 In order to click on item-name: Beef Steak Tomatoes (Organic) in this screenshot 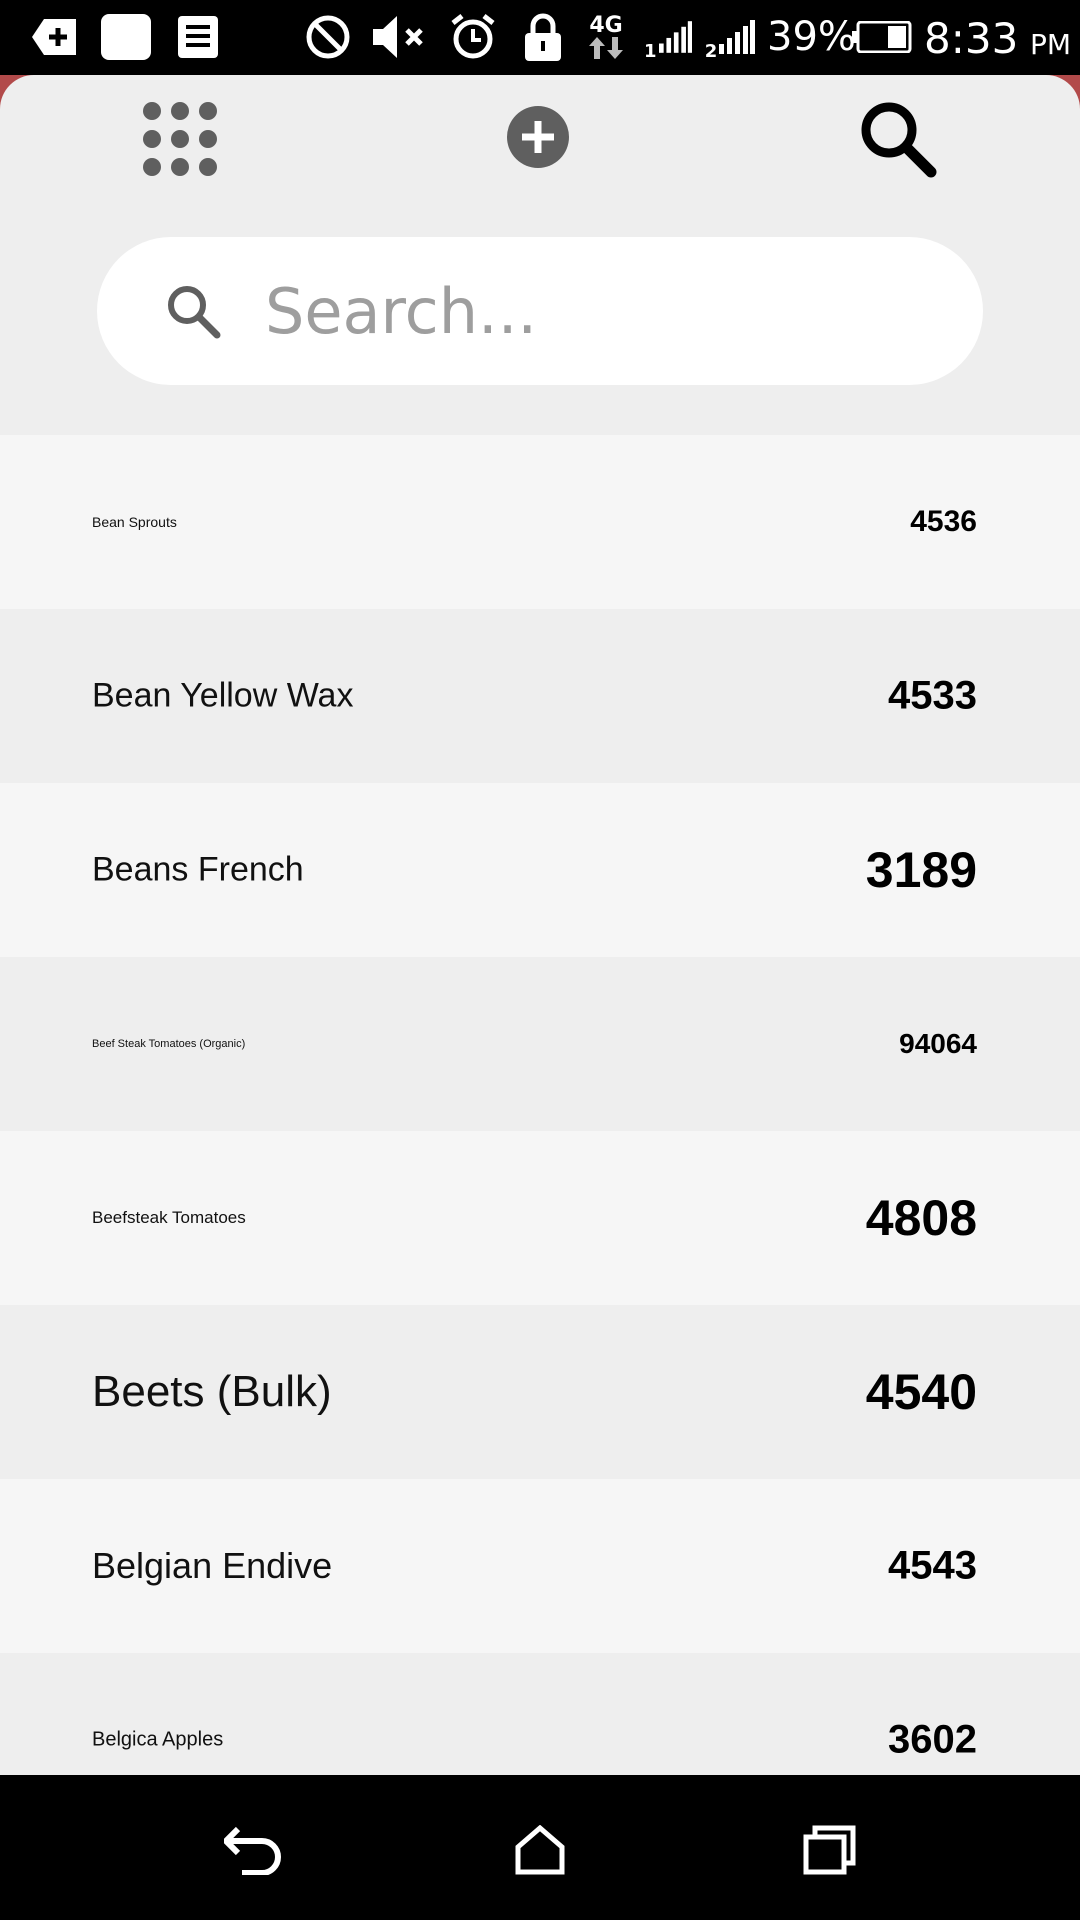, I will do `click(169, 1044)`.